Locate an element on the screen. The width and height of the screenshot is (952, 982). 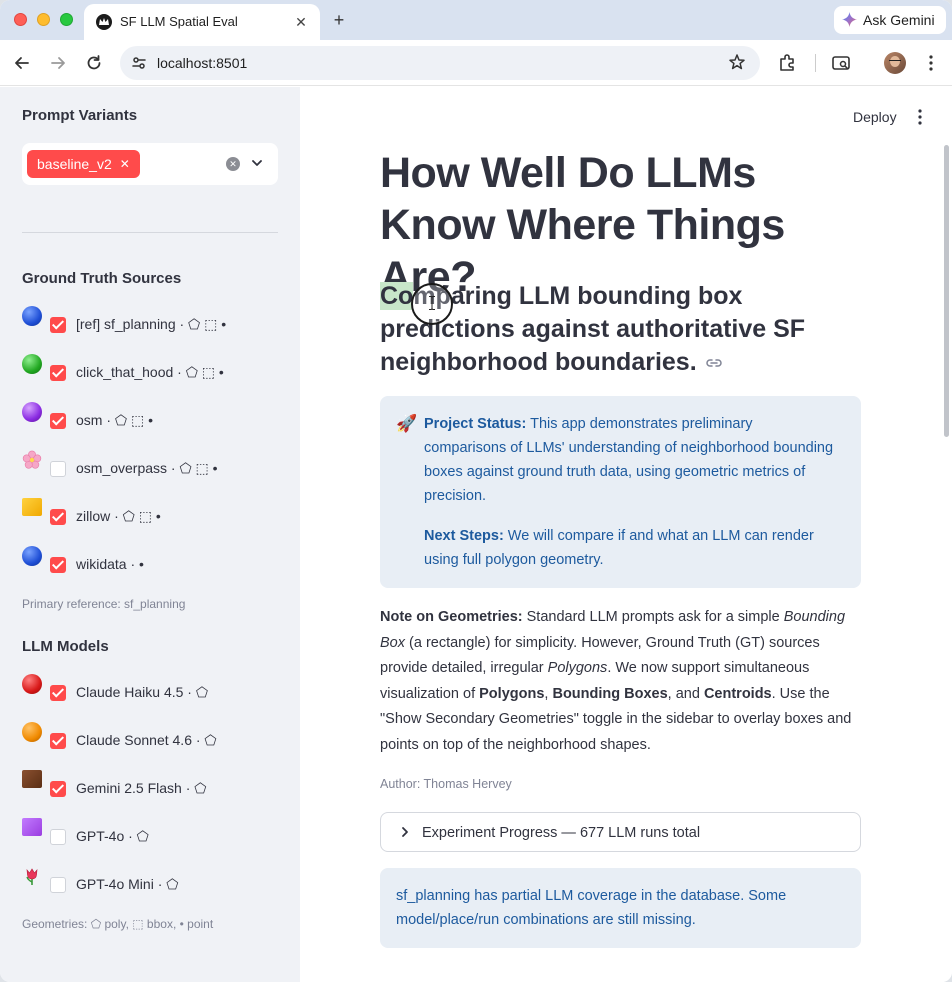
maximize-window-button is located at coordinates (66, 19).